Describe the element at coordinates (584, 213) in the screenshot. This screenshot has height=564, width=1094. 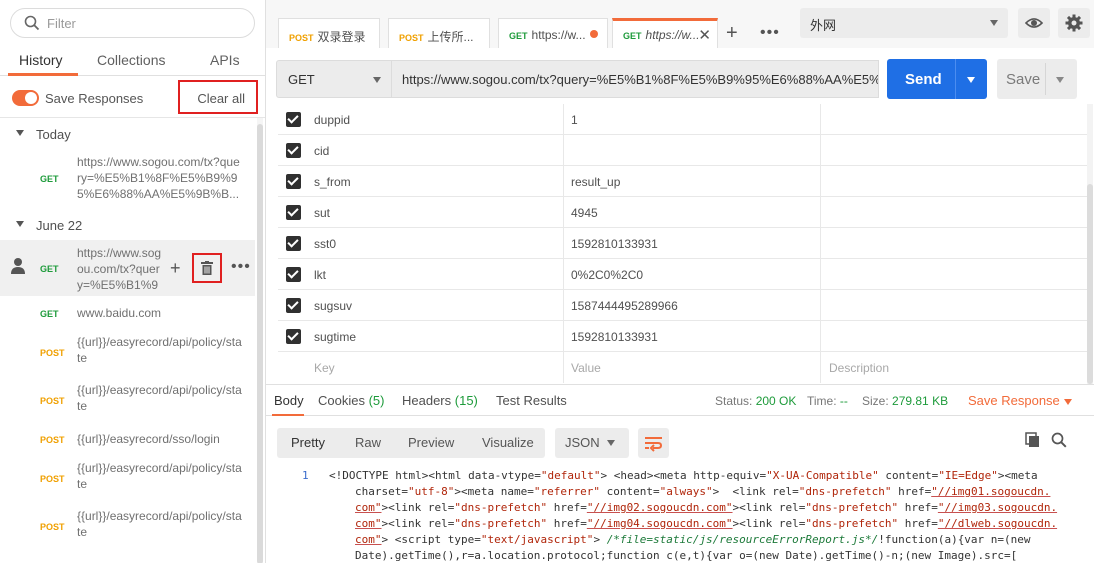
I see `param-value: 4945` at that location.